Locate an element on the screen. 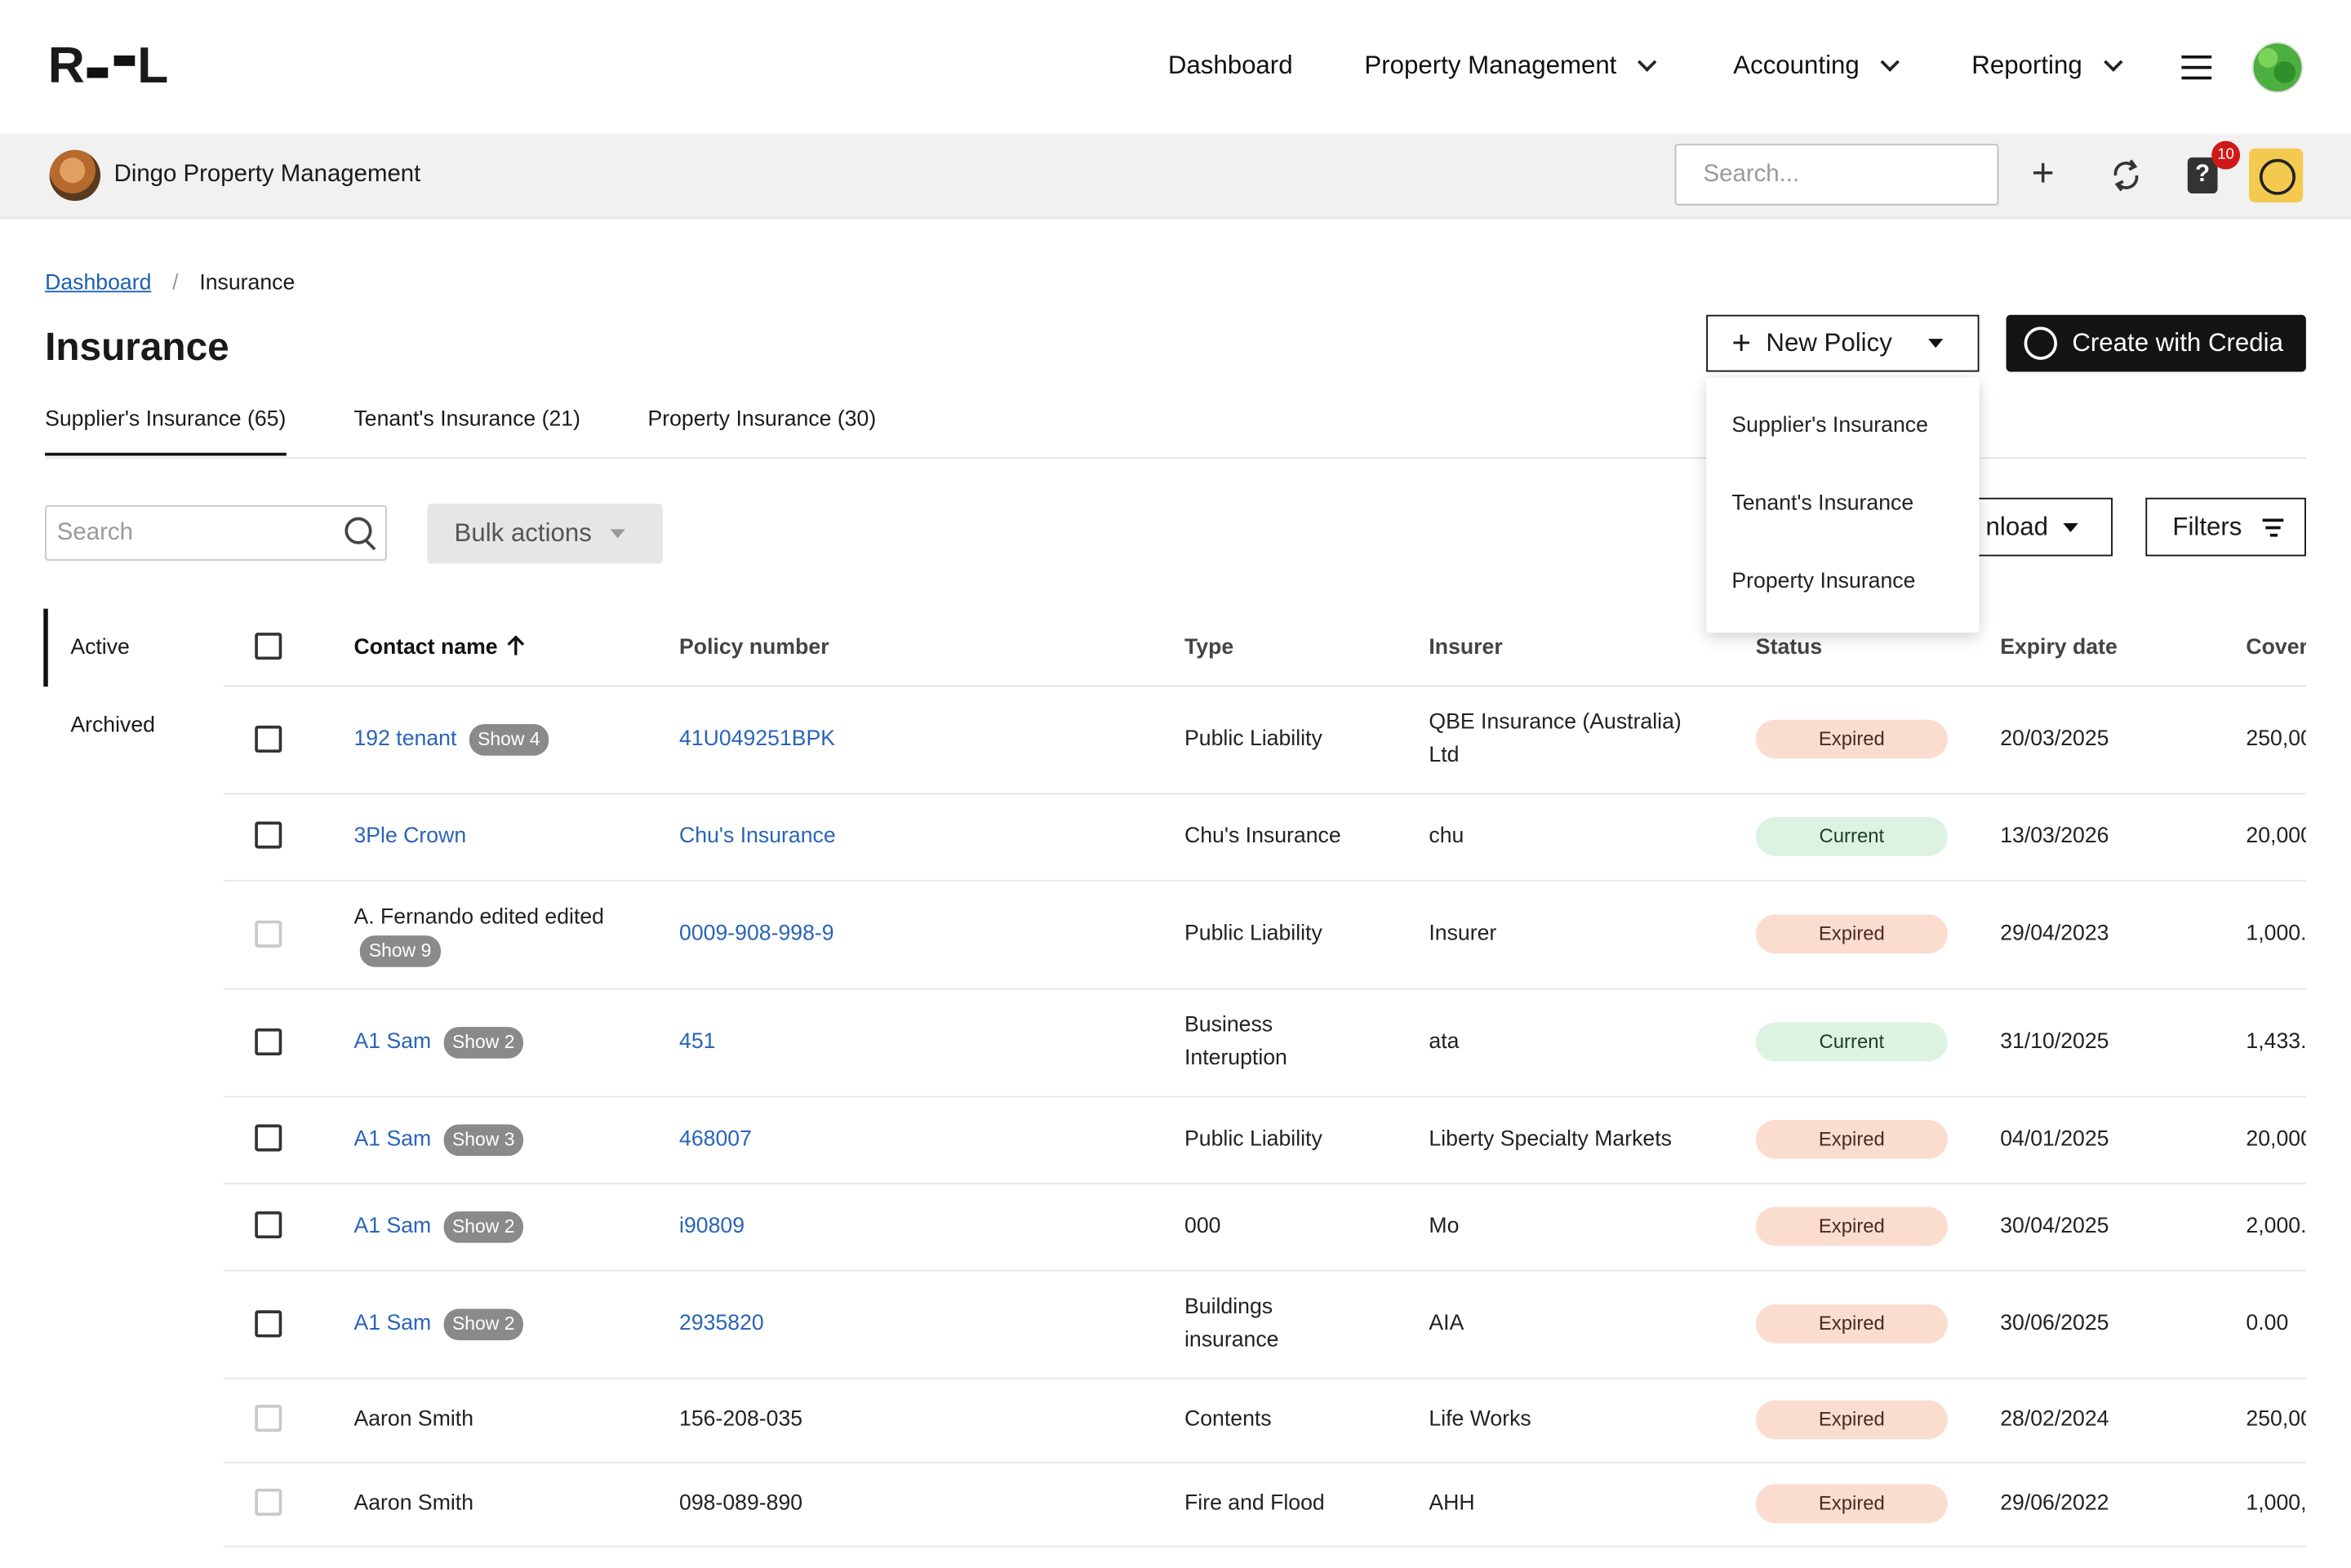 Image resolution: width=2351 pixels, height=1568 pixels. show-more-pill: Show 4 is located at coordinates (509, 740).